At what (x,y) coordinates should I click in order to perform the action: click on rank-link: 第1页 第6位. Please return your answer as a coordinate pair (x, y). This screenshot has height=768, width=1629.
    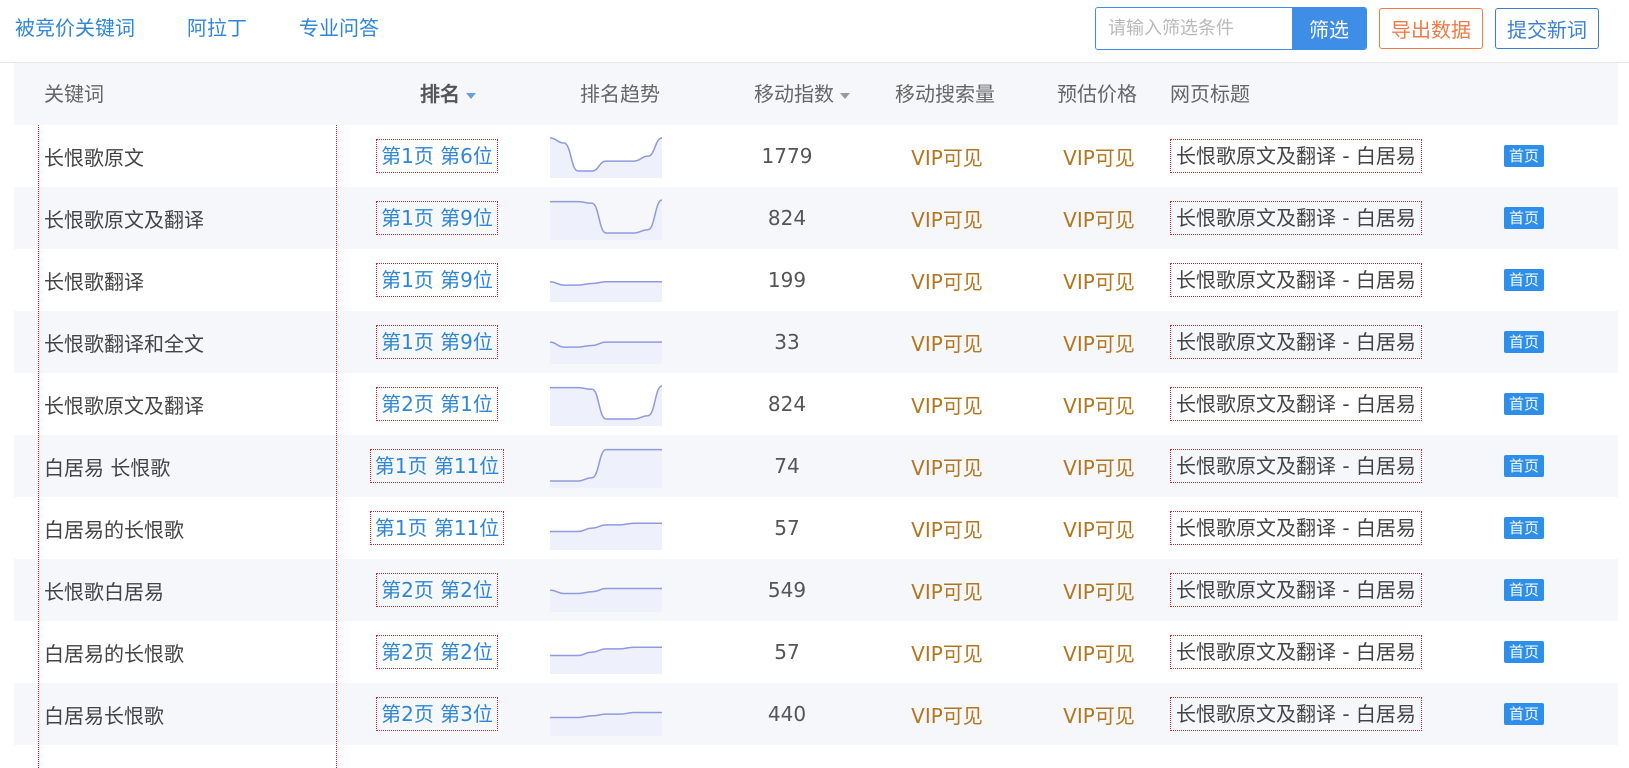
    Looking at the image, I should click on (437, 156).